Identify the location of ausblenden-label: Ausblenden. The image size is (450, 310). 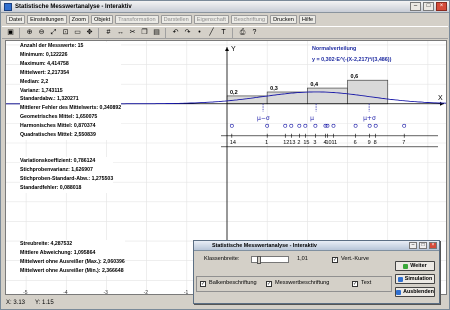
(418, 292).